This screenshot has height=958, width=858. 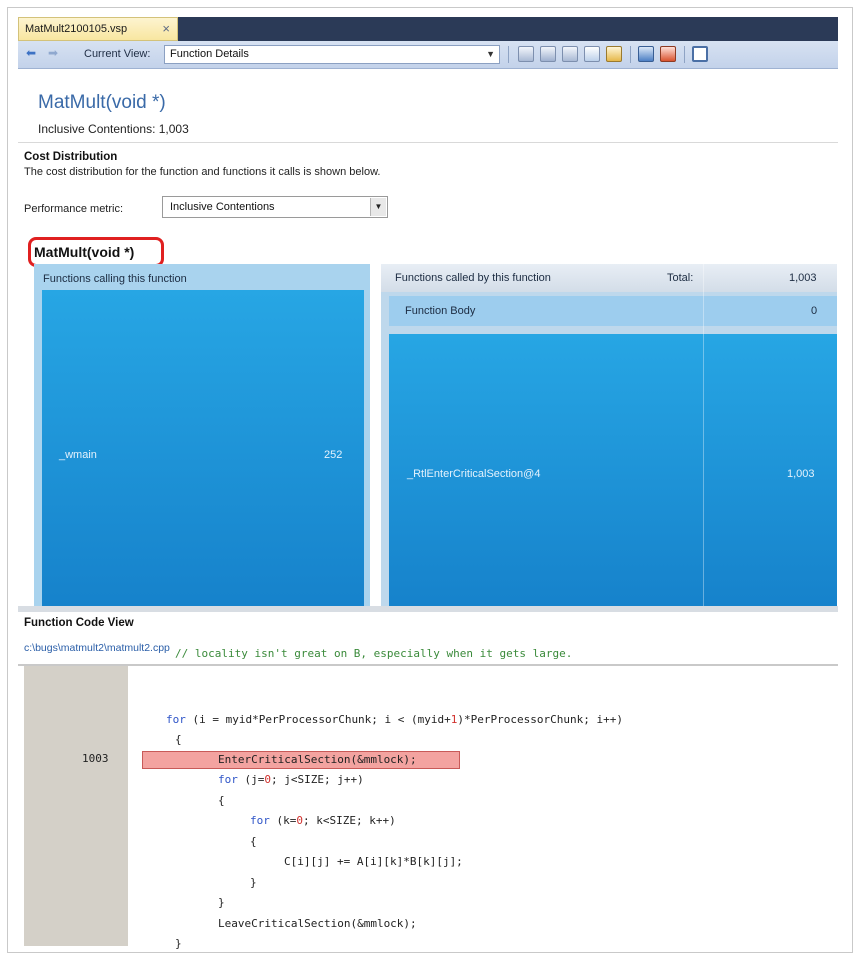 I want to click on callees-total-label: Total:, so click(x=680, y=278).